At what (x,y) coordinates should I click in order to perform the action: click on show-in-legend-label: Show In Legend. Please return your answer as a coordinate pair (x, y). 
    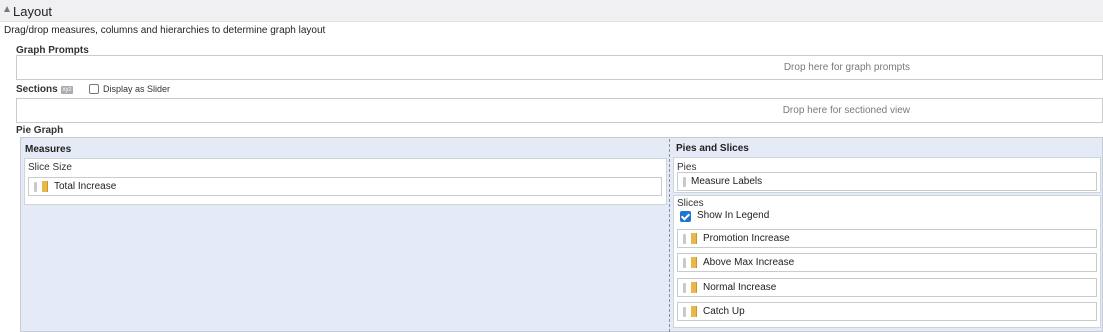
    Looking at the image, I should click on (733, 215).